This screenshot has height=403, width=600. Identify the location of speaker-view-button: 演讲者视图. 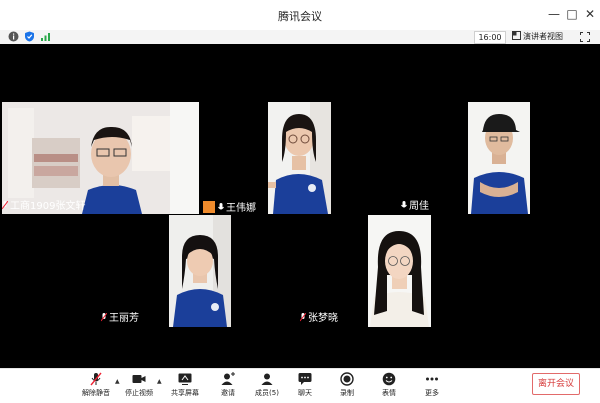
(537, 37).